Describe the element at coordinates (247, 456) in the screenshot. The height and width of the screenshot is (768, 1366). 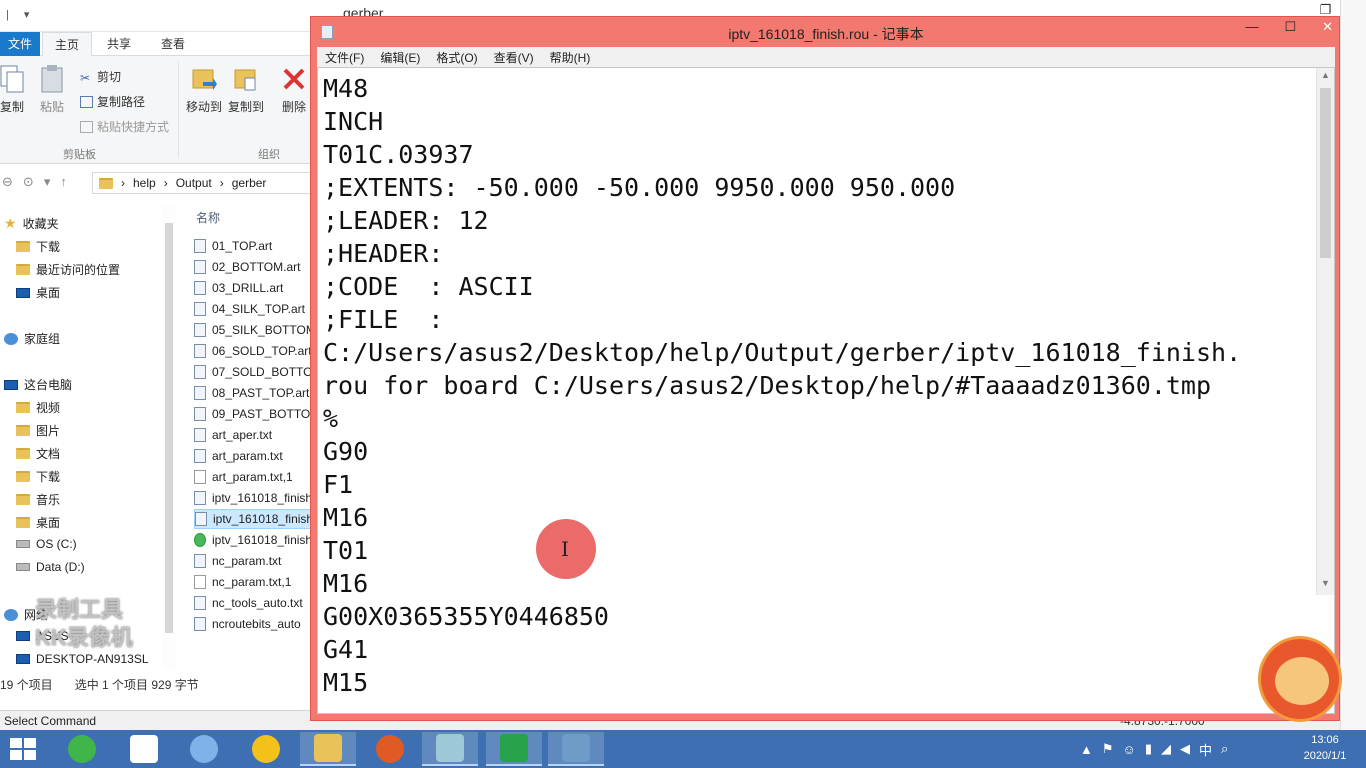
I see `file-name: art_param.txt` at that location.